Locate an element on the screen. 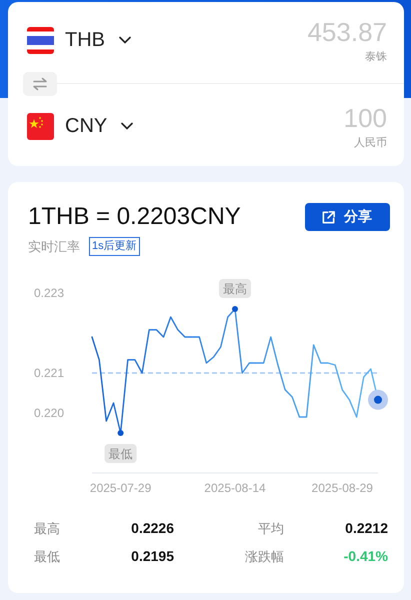 The width and height of the screenshot is (411, 600). axis-label: 2025-08-14 is located at coordinates (235, 488).